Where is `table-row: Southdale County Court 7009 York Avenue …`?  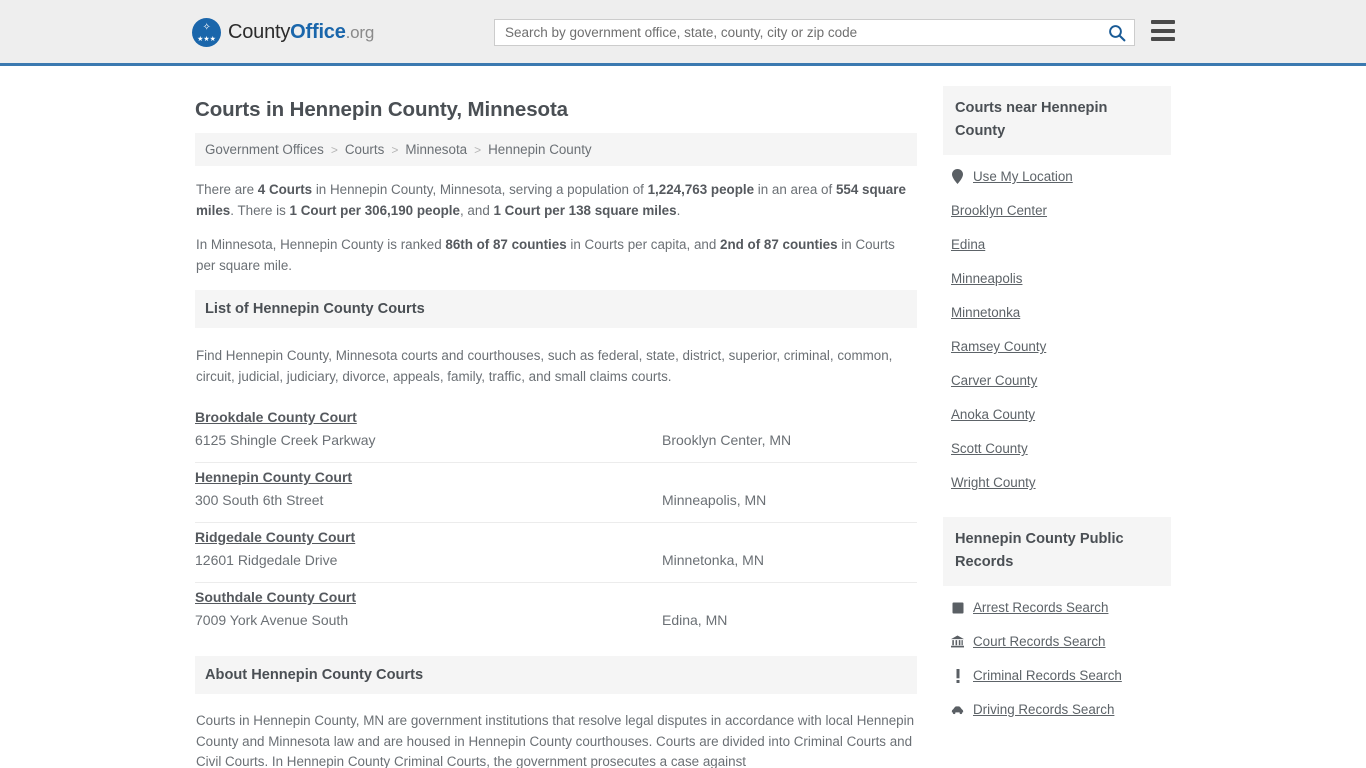 table-row: Southdale County Court 7009 York Avenue … is located at coordinates (556, 612).